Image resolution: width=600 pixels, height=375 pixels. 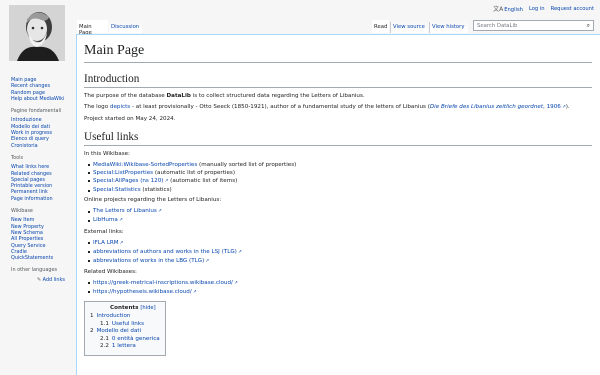 I want to click on list-item: https://hypotheseis.wikibase.cloud/↗, so click(x=344, y=292).